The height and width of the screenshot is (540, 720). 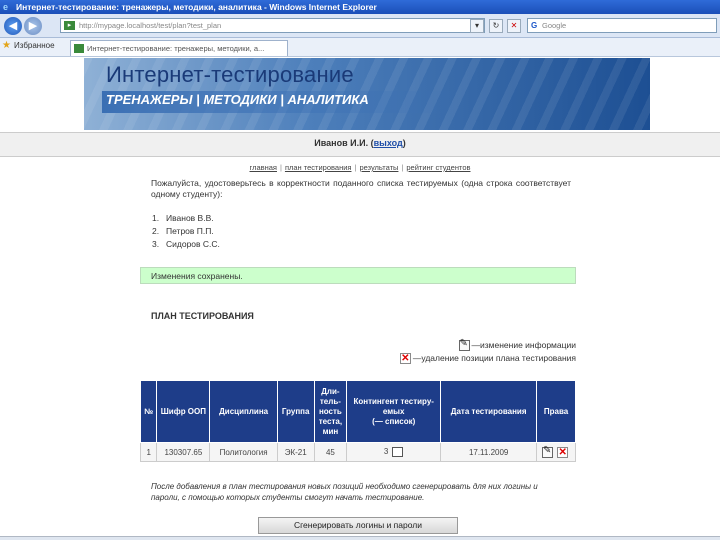 What do you see at coordinates (230, 74) in the screenshot?
I see `banner-title: Интернет-тестирование` at bounding box center [230, 74].